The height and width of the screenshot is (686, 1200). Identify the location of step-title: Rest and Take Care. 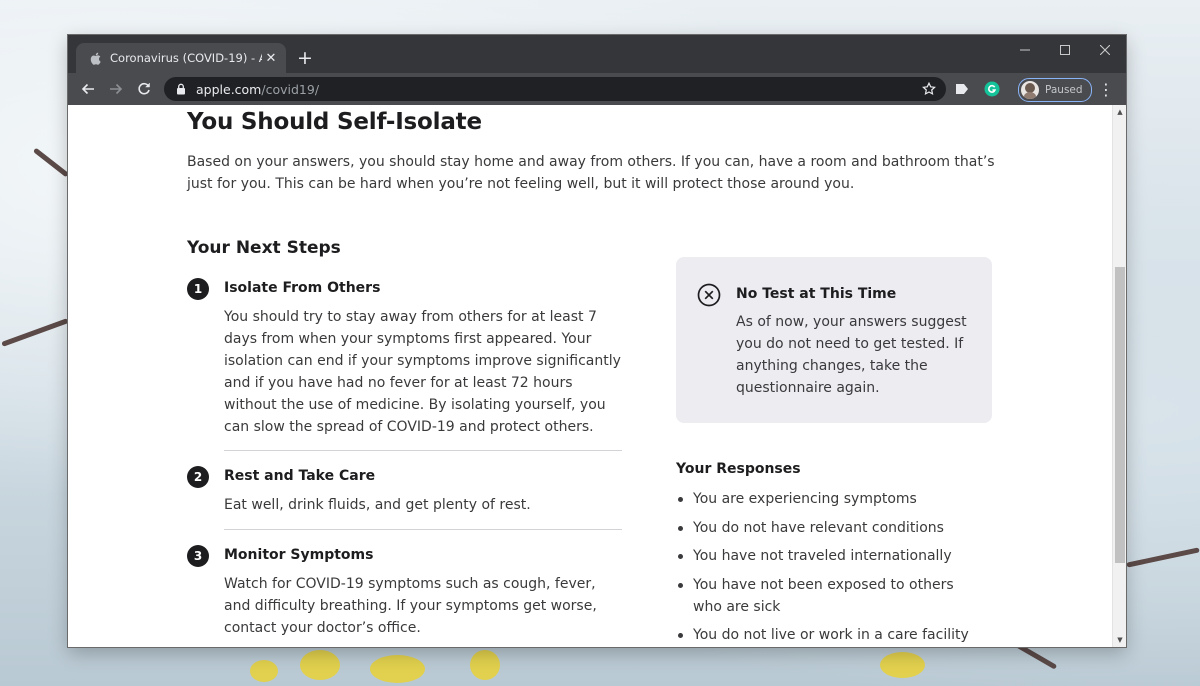
(300, 476).